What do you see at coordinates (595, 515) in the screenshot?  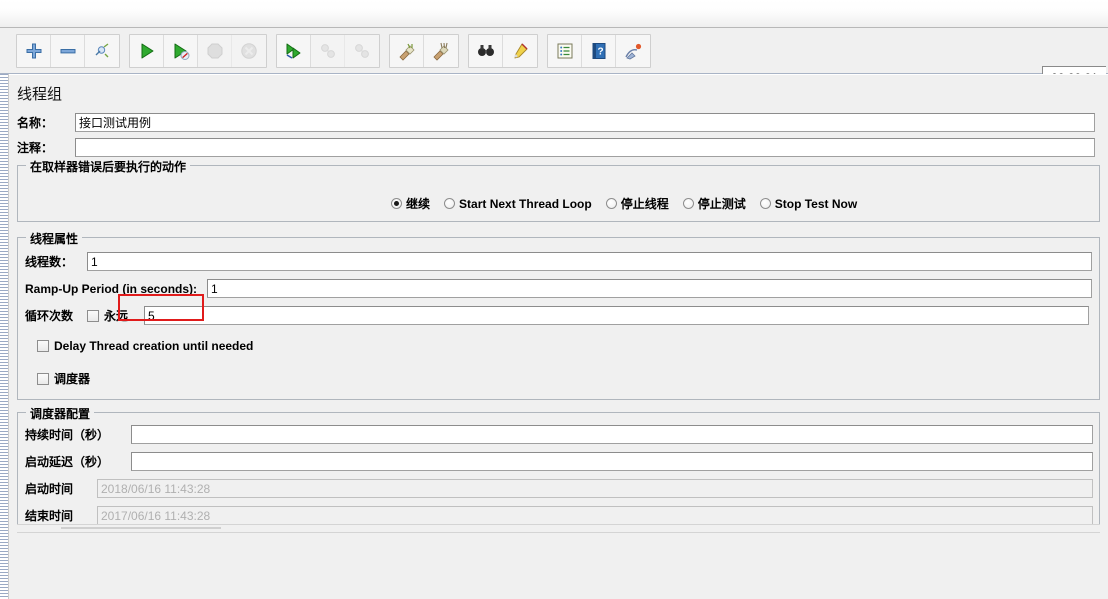 I see `end-time-input: 2017/06/16 11:43:28` at bounding box center [595, 515].